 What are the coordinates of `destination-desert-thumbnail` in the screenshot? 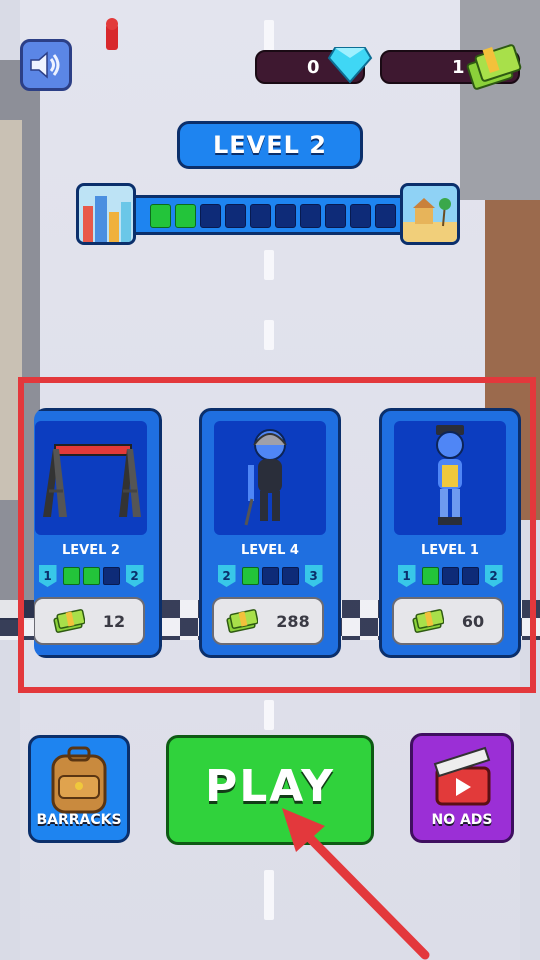 It's located at (430, 214).